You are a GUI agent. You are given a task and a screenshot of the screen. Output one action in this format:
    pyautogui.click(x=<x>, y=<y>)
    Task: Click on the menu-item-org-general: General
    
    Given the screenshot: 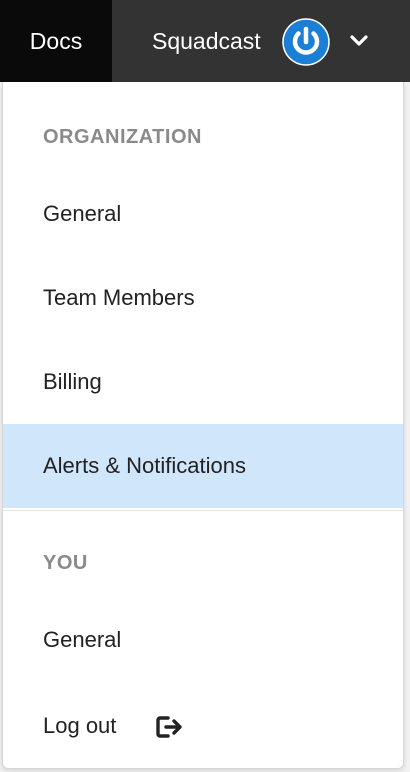 What is the action you would take?
    pyautogui.click(x=203, y=214)
    